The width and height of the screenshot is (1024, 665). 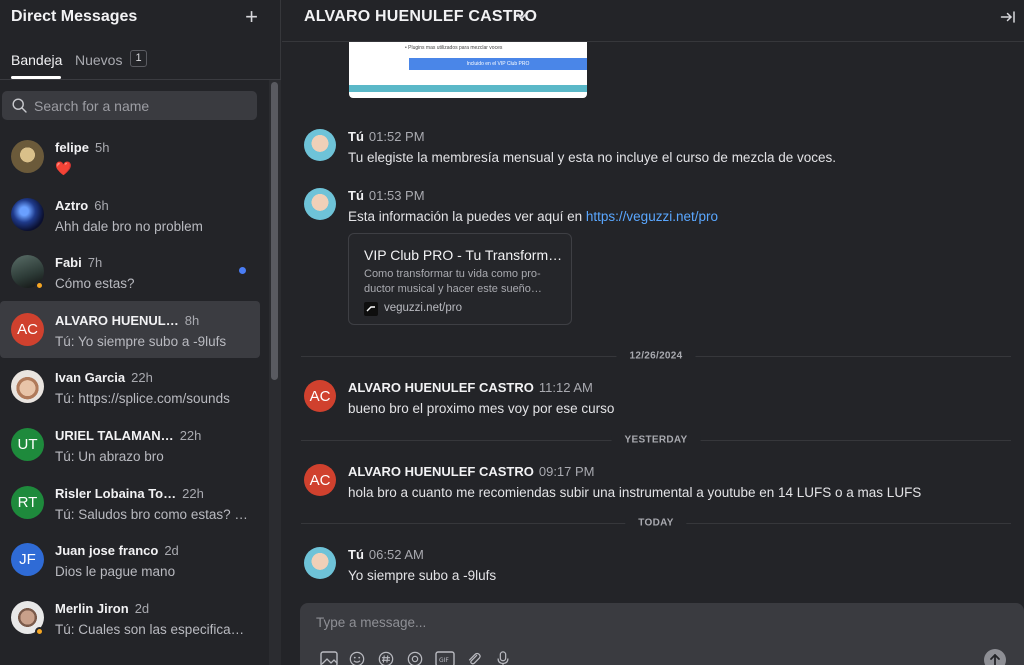 I want to click on conversation-name: Juan jose franco, so click(x=107, y=551).